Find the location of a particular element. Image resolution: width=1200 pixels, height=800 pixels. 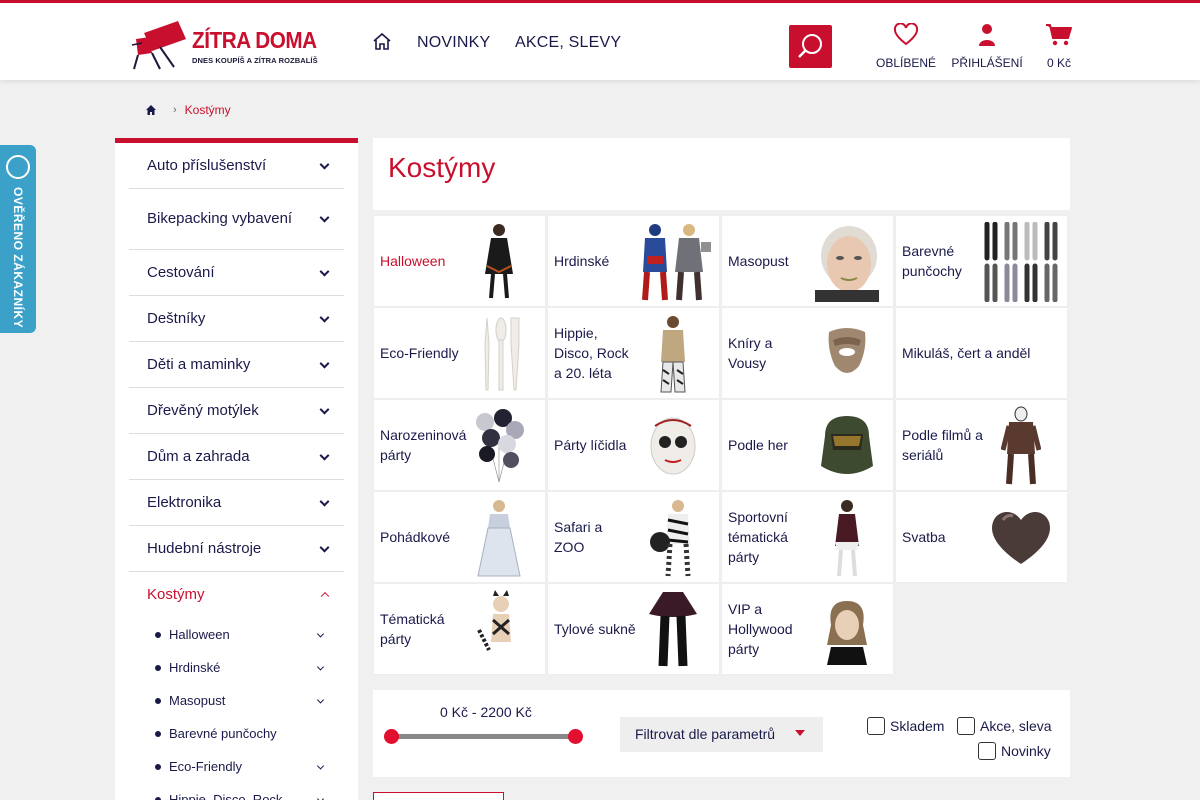

favorites-button: OBLÍBENÉ is located at coordinates (906, 46).